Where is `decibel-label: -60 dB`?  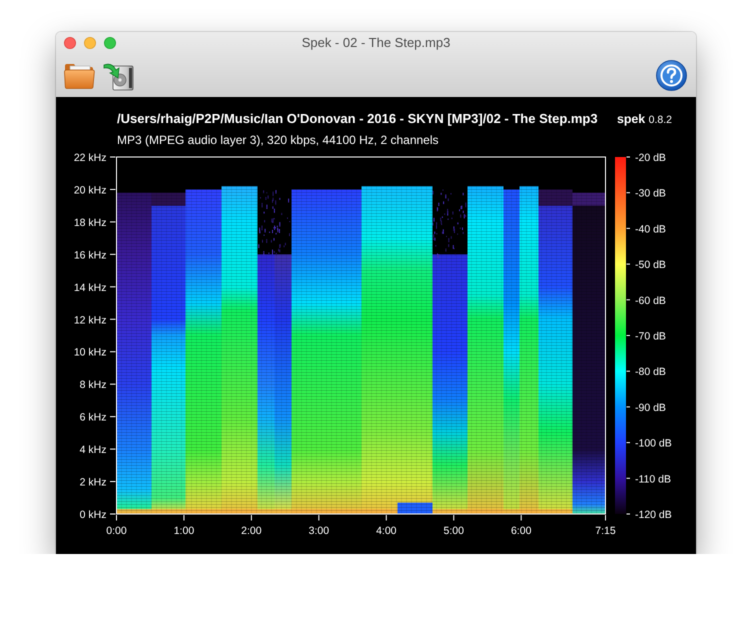 decibel-label: -60 dB is located at coordinates (650, 300).